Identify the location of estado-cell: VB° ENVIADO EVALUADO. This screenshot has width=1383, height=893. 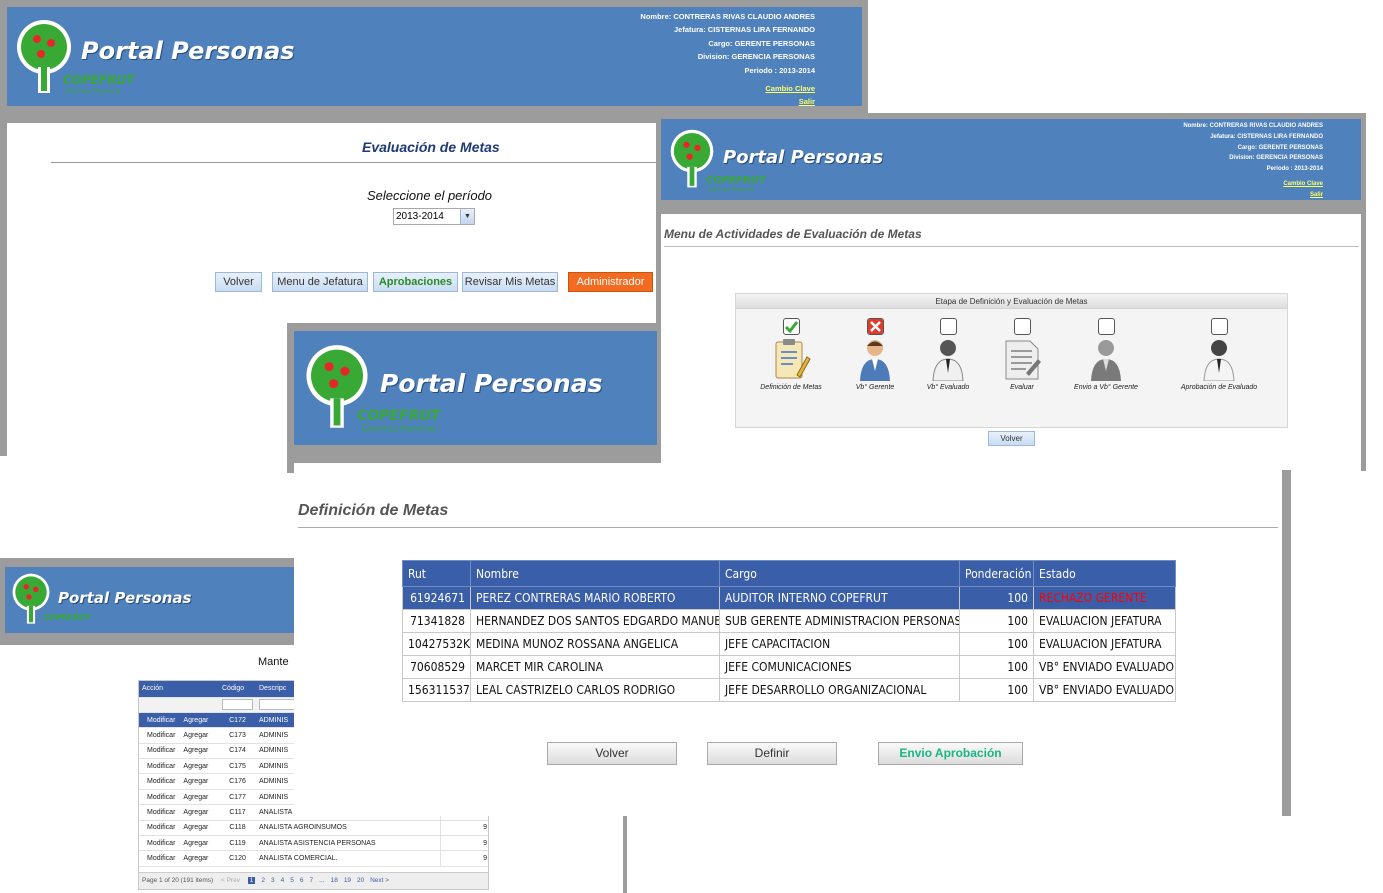
(1104, 667).